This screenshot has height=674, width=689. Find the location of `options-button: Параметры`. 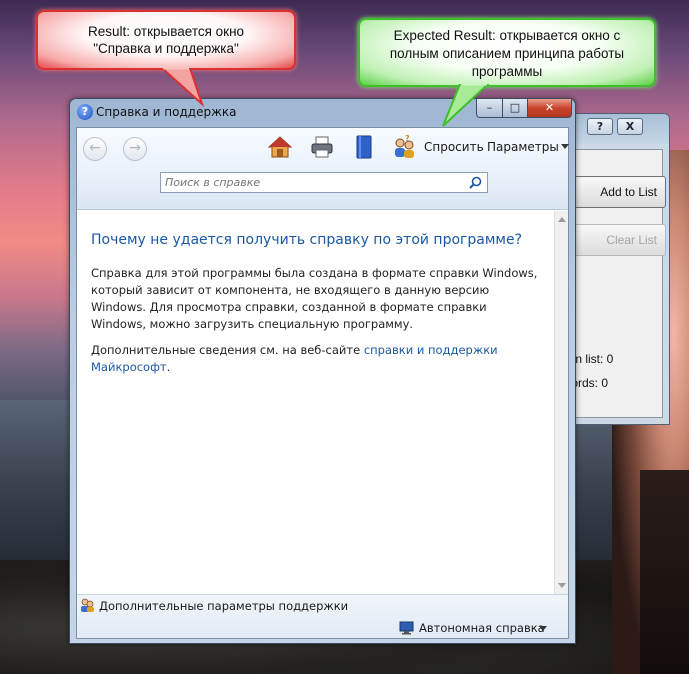

options-button: Параметры is located at coordinates (523, 147).